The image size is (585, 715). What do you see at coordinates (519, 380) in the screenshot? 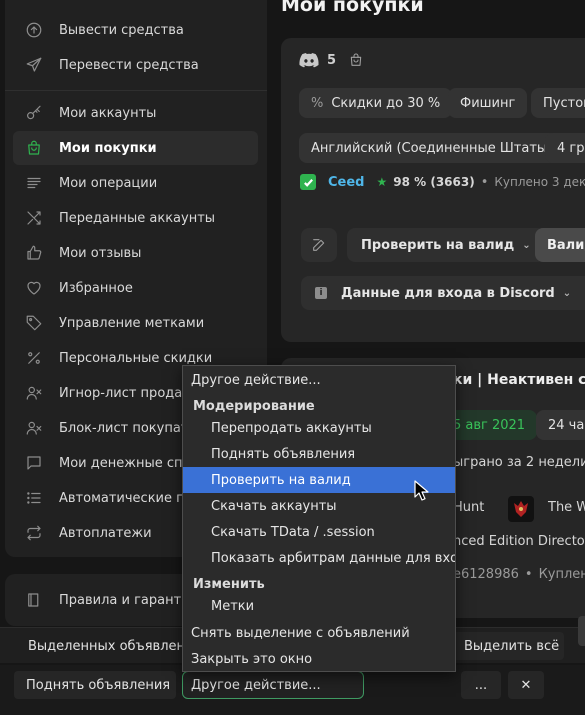
I see `card2-title: ки | Неактивен с 20` at bounding box center [519, 380].